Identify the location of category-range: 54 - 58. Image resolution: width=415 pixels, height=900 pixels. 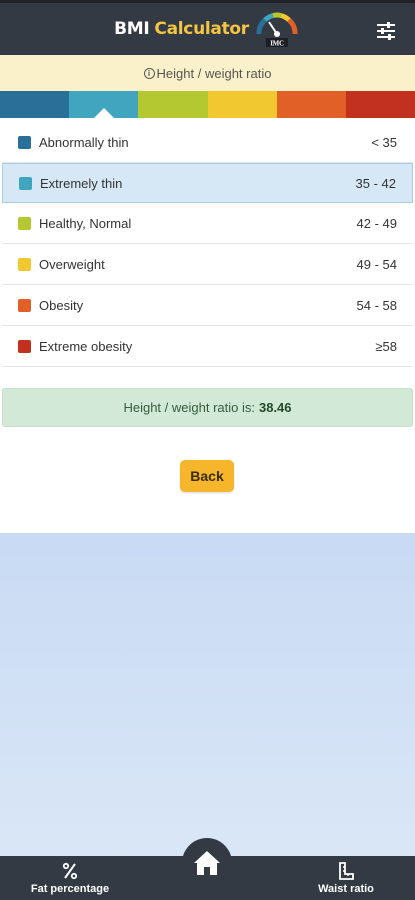
(376, 305).